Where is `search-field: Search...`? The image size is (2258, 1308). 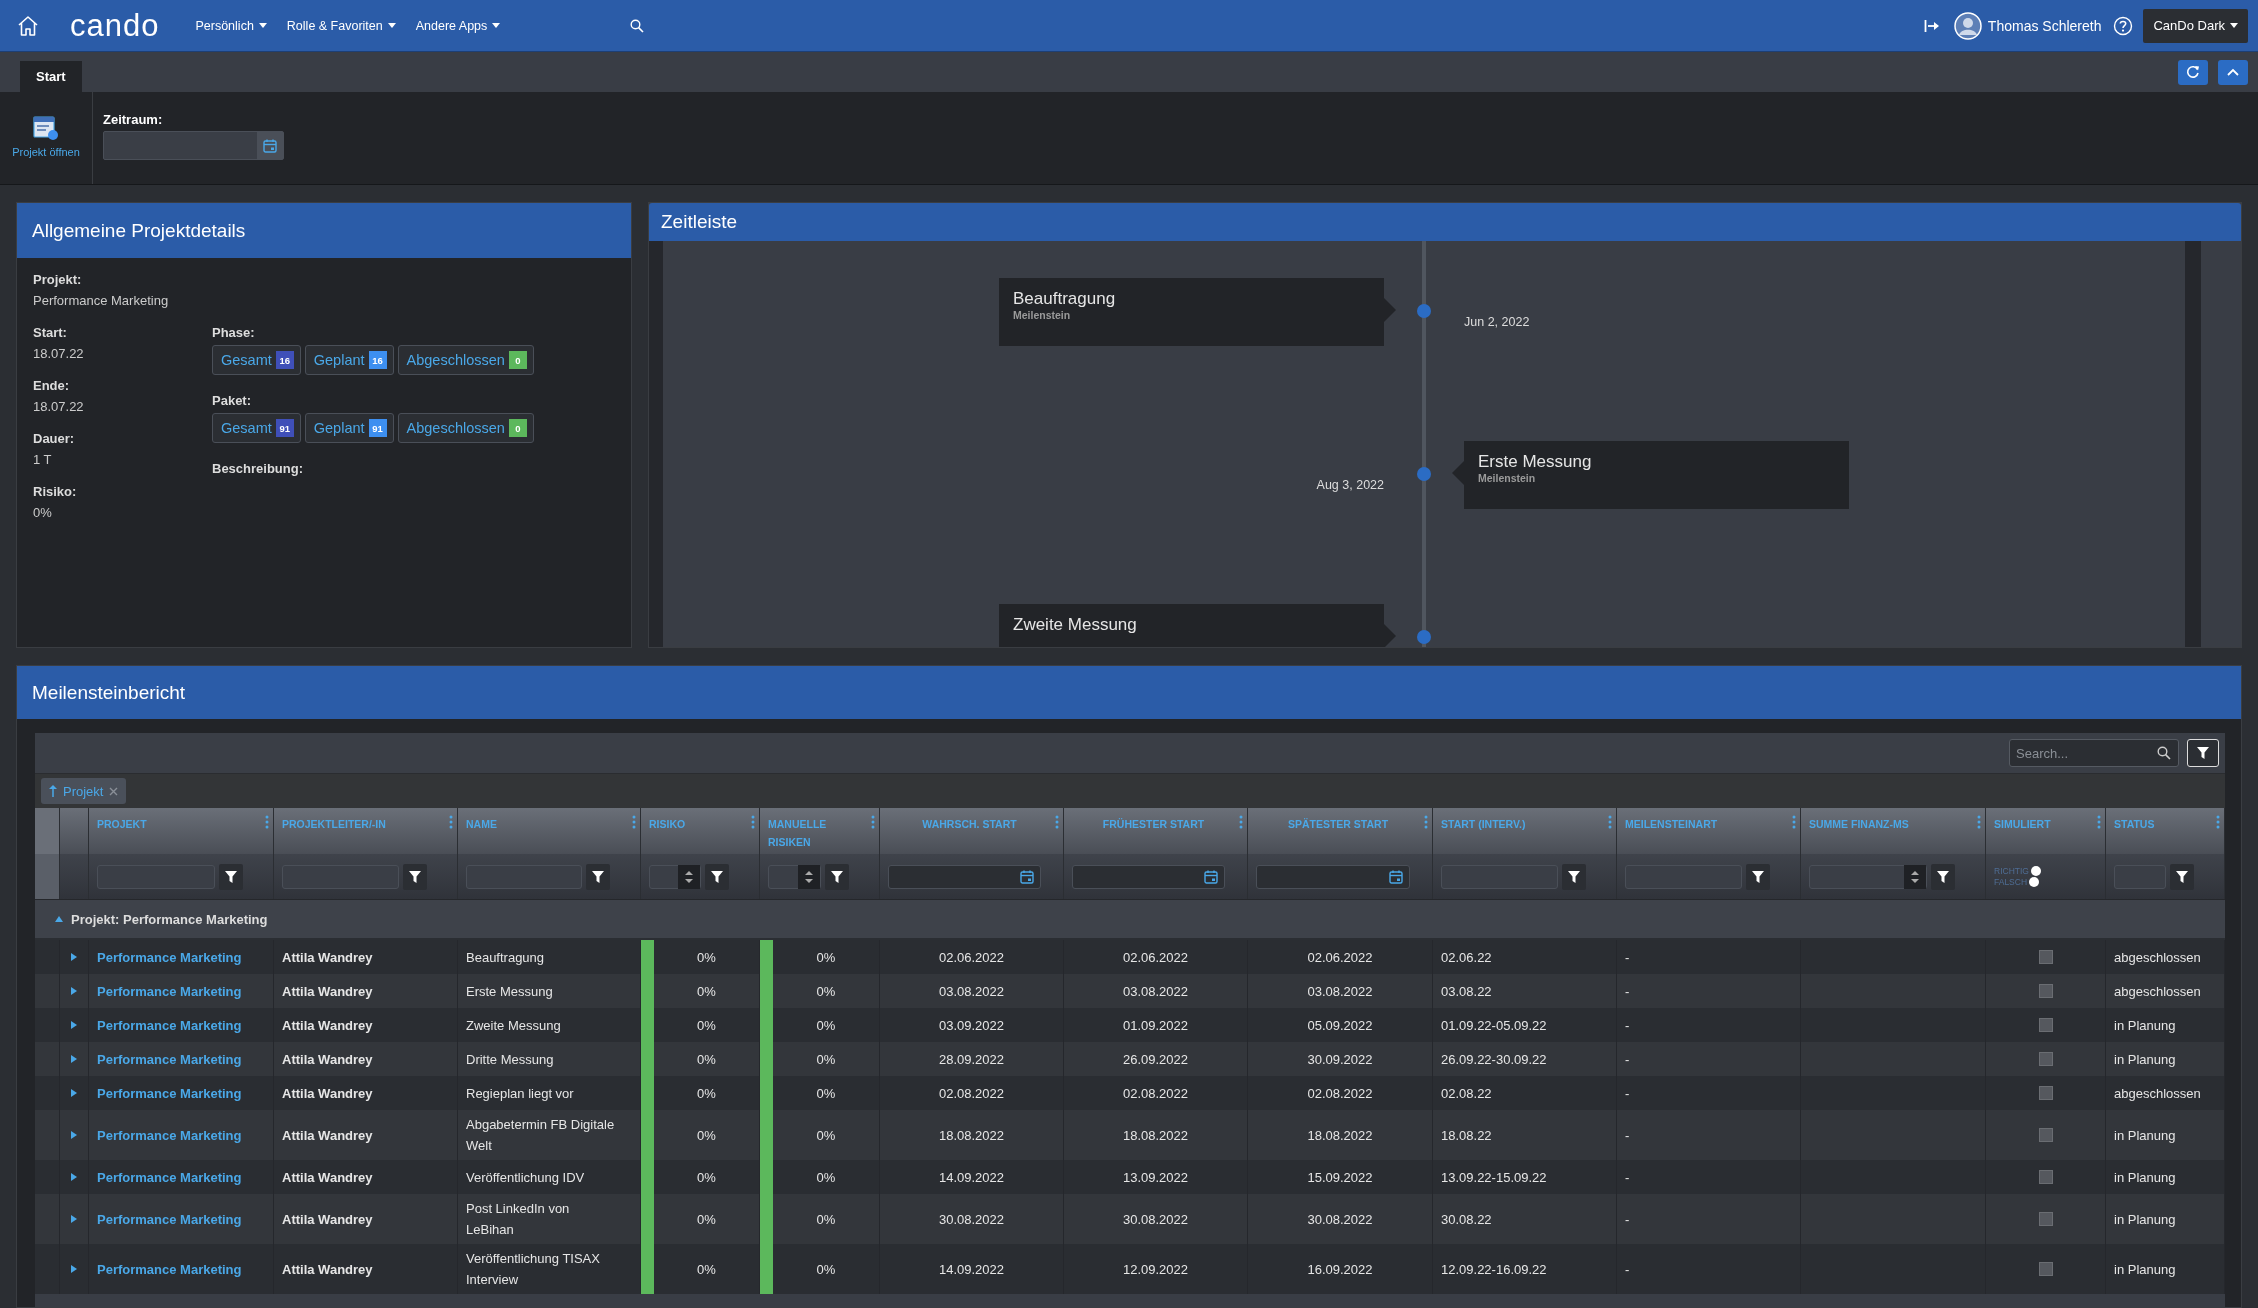
search-field: Search... is located at coordinates (2094, 753).